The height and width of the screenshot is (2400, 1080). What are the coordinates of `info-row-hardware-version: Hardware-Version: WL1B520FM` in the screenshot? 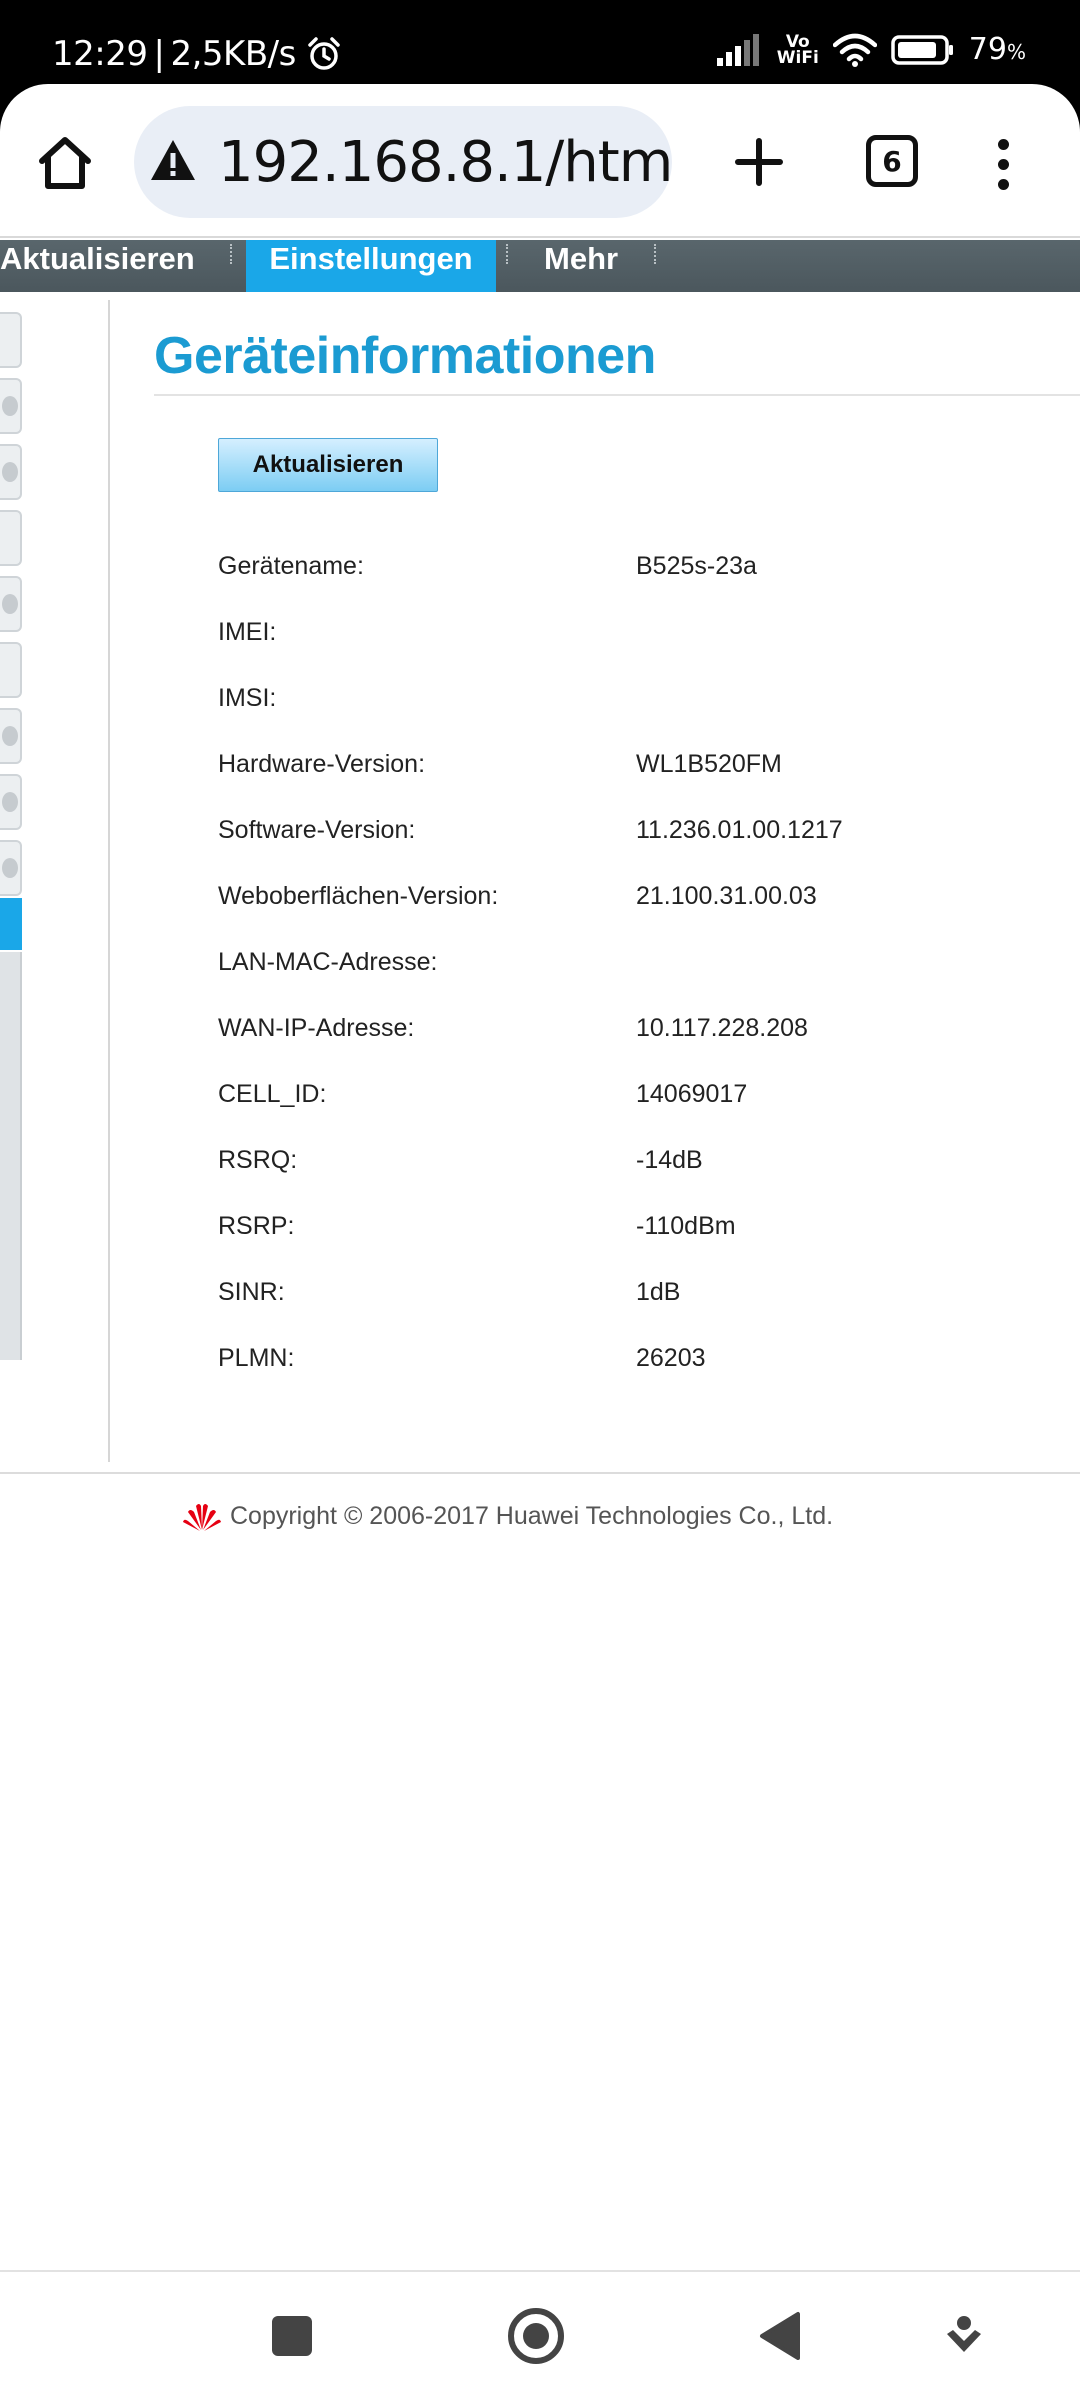 It's located at (638, 772).